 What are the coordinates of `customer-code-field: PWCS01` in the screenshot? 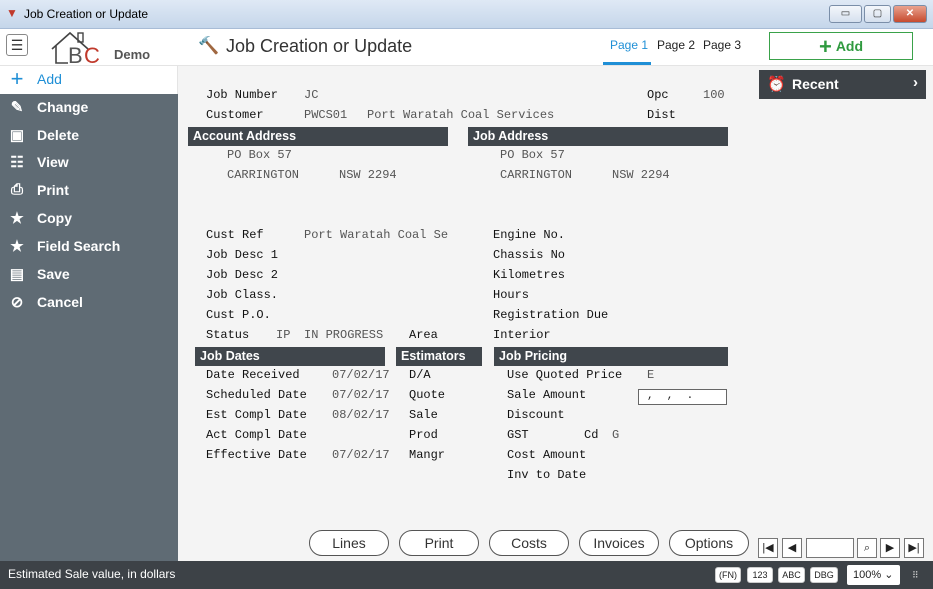 It's located at (325, 115).